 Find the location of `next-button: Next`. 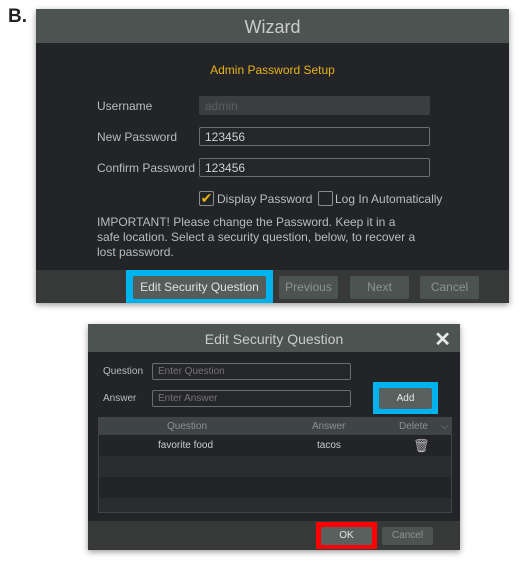

next-button: Next is located at coordinates (379, 287).